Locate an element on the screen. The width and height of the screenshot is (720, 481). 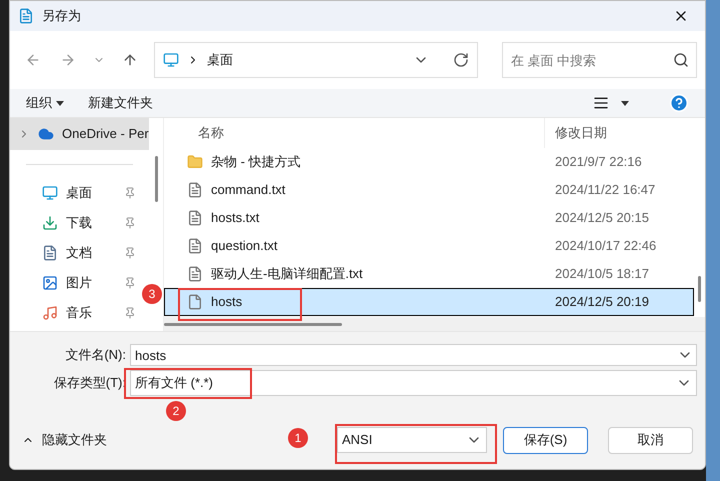
new-folder-button: 新建文件夹 is located at coordinates (120, 103).